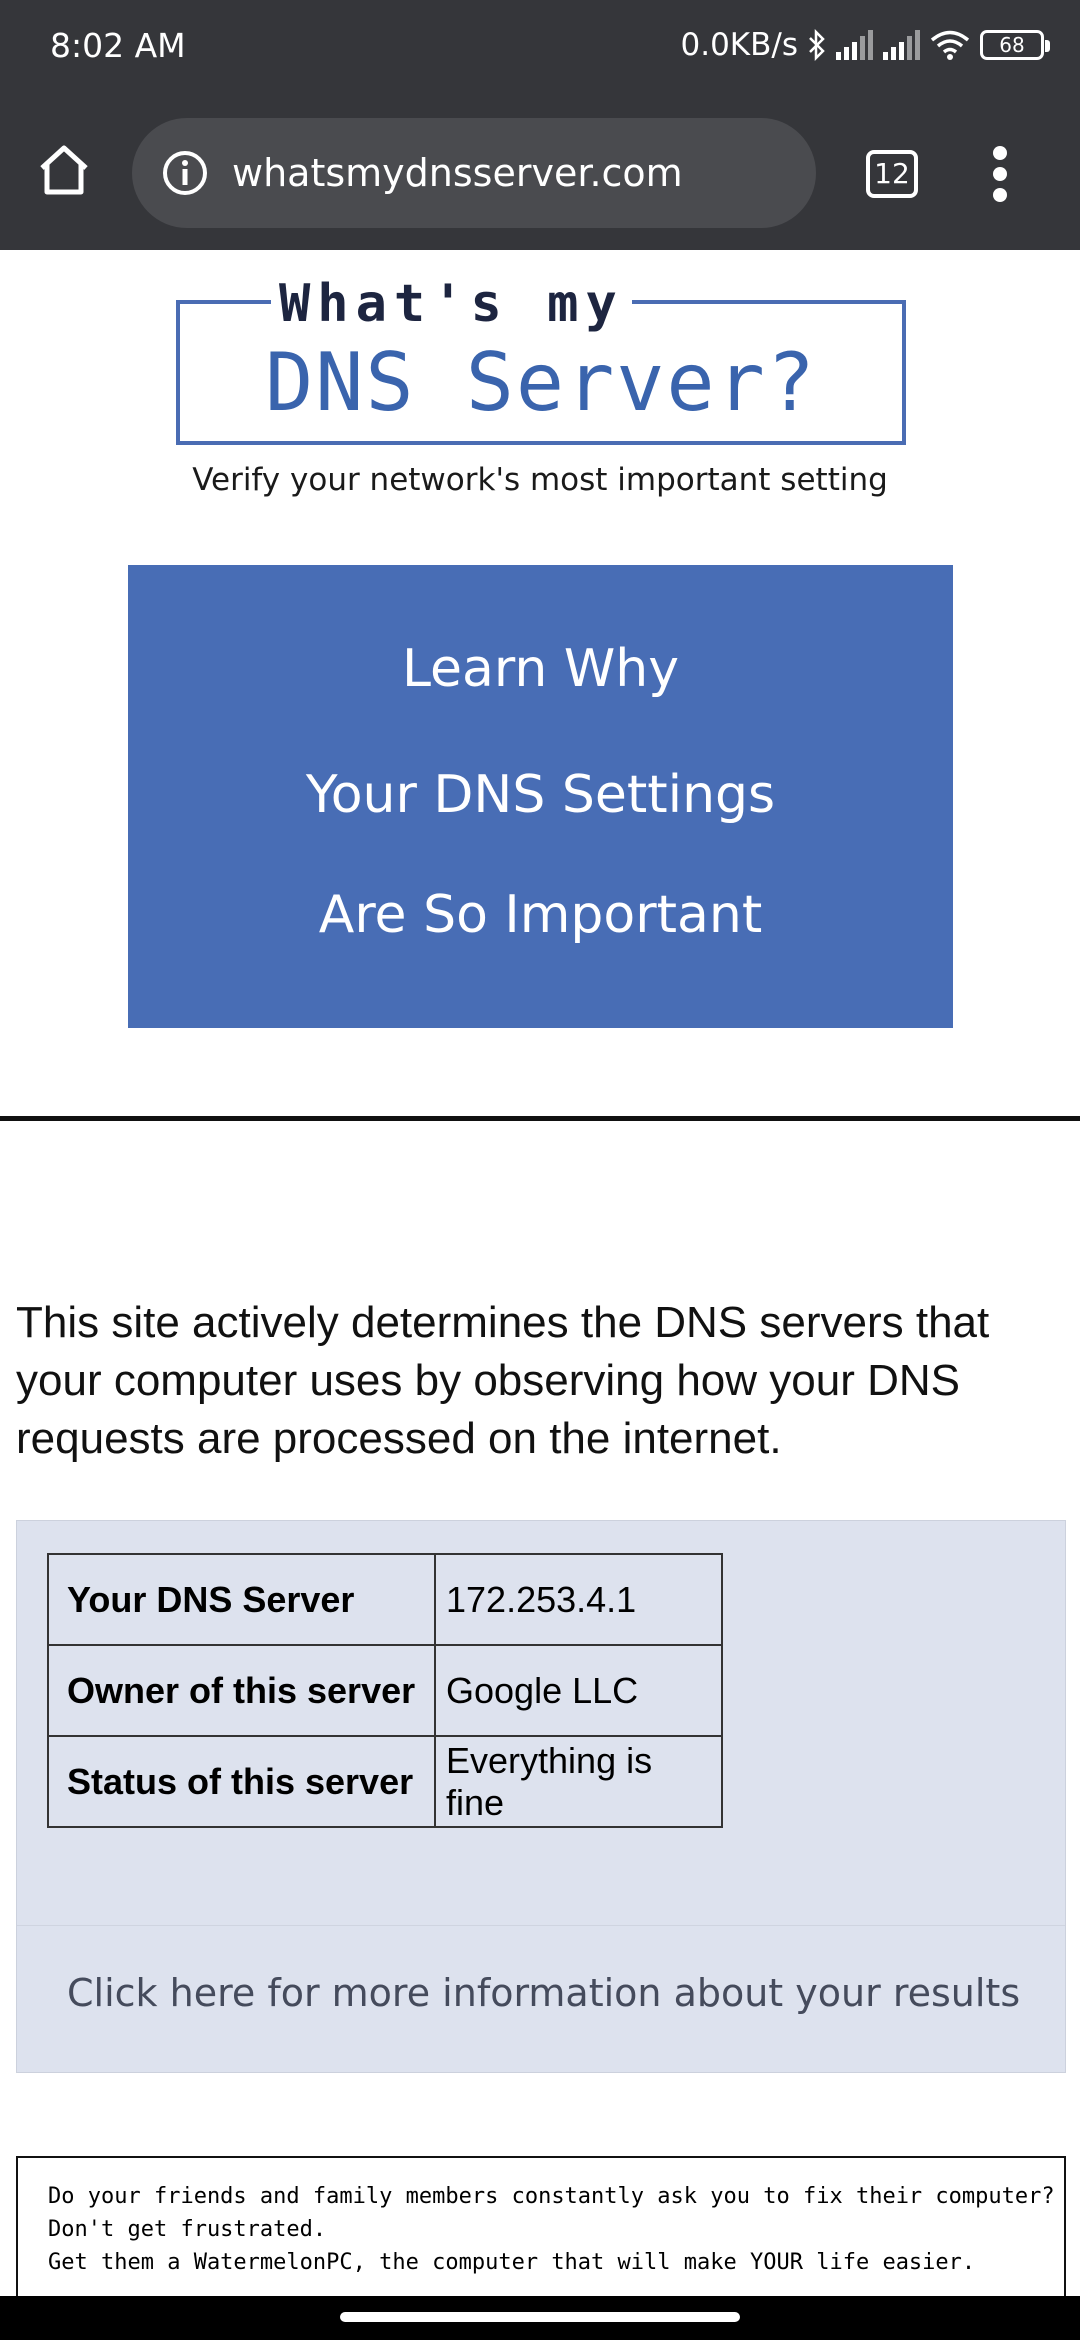 The width and height of the screenshot is (1080, 2340). I want to click on row-label: Owner of this server, so click(241, 1690).